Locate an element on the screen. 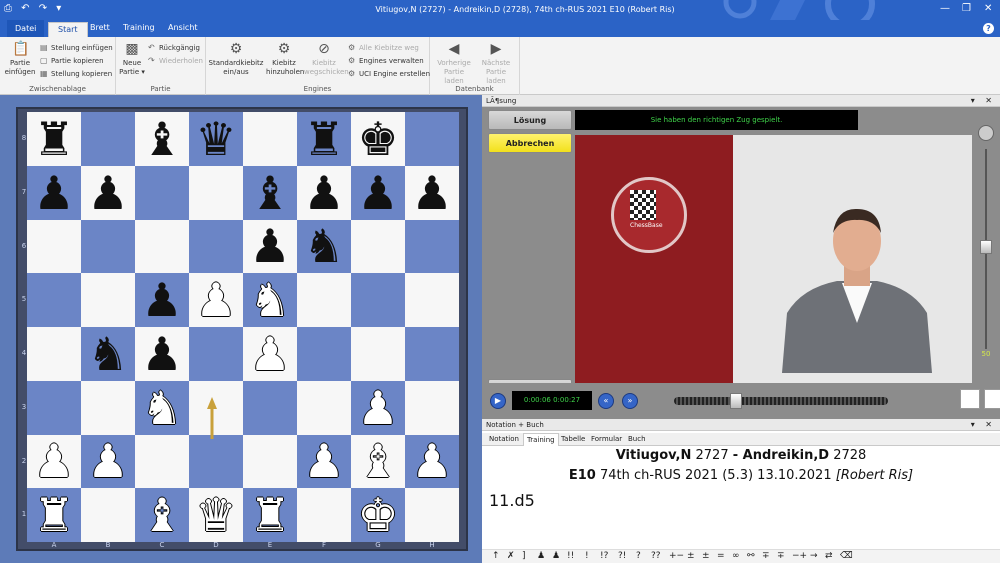 The width and height of the screenshot is (1000, 563). annotation-symbol-button: ] is located at coordinates (524, 556).